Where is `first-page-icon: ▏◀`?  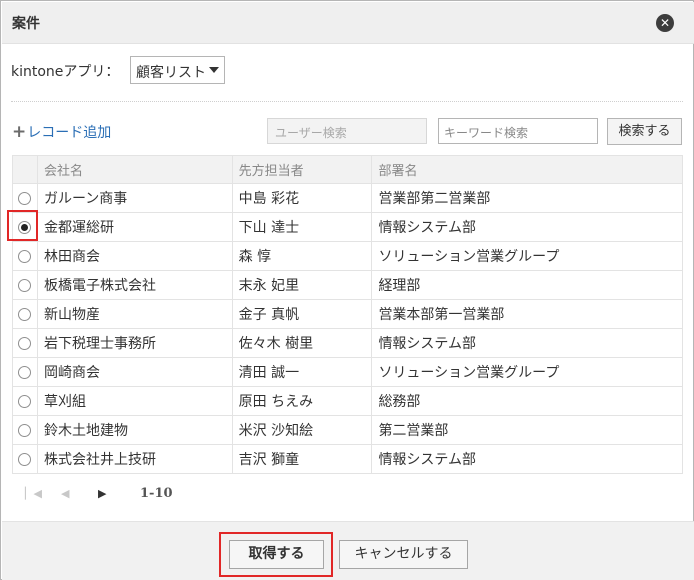 first-page-icon: ▏◀ is located at coordinates (33, 493).